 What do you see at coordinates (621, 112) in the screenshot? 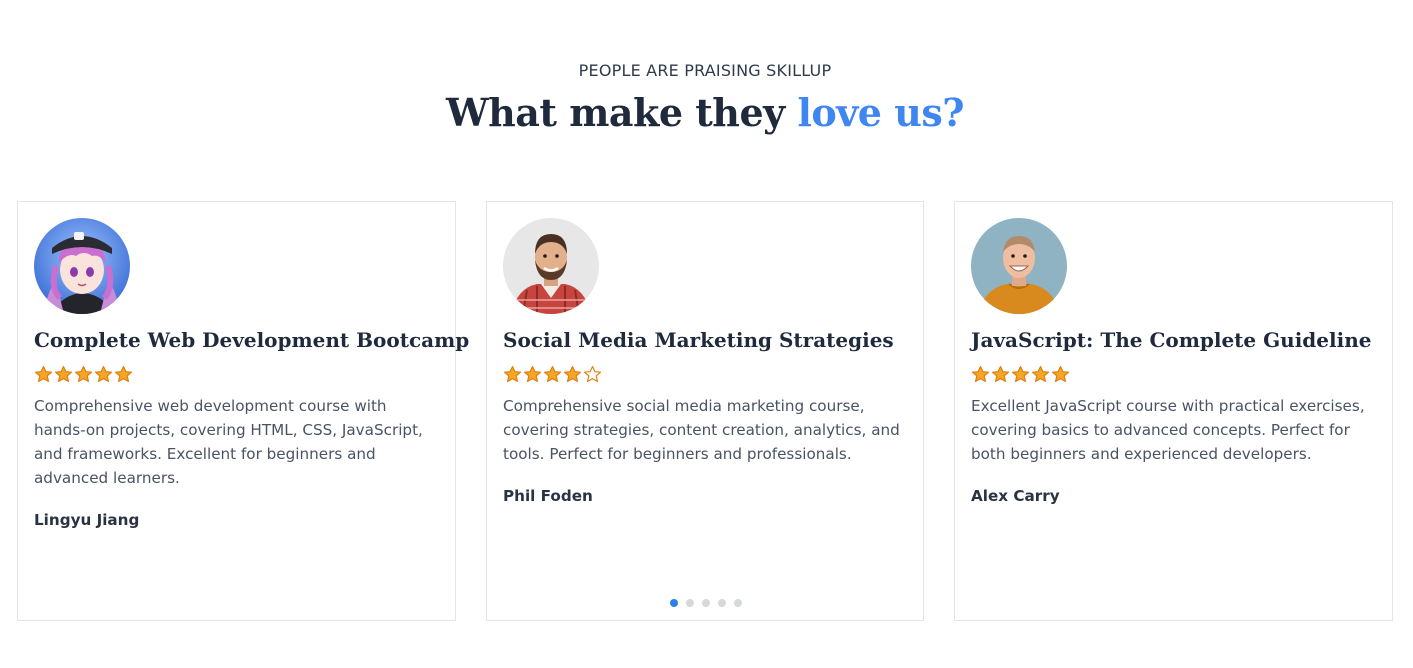
I see `headline-main-text: What make they` at bounding box center [621, 112].